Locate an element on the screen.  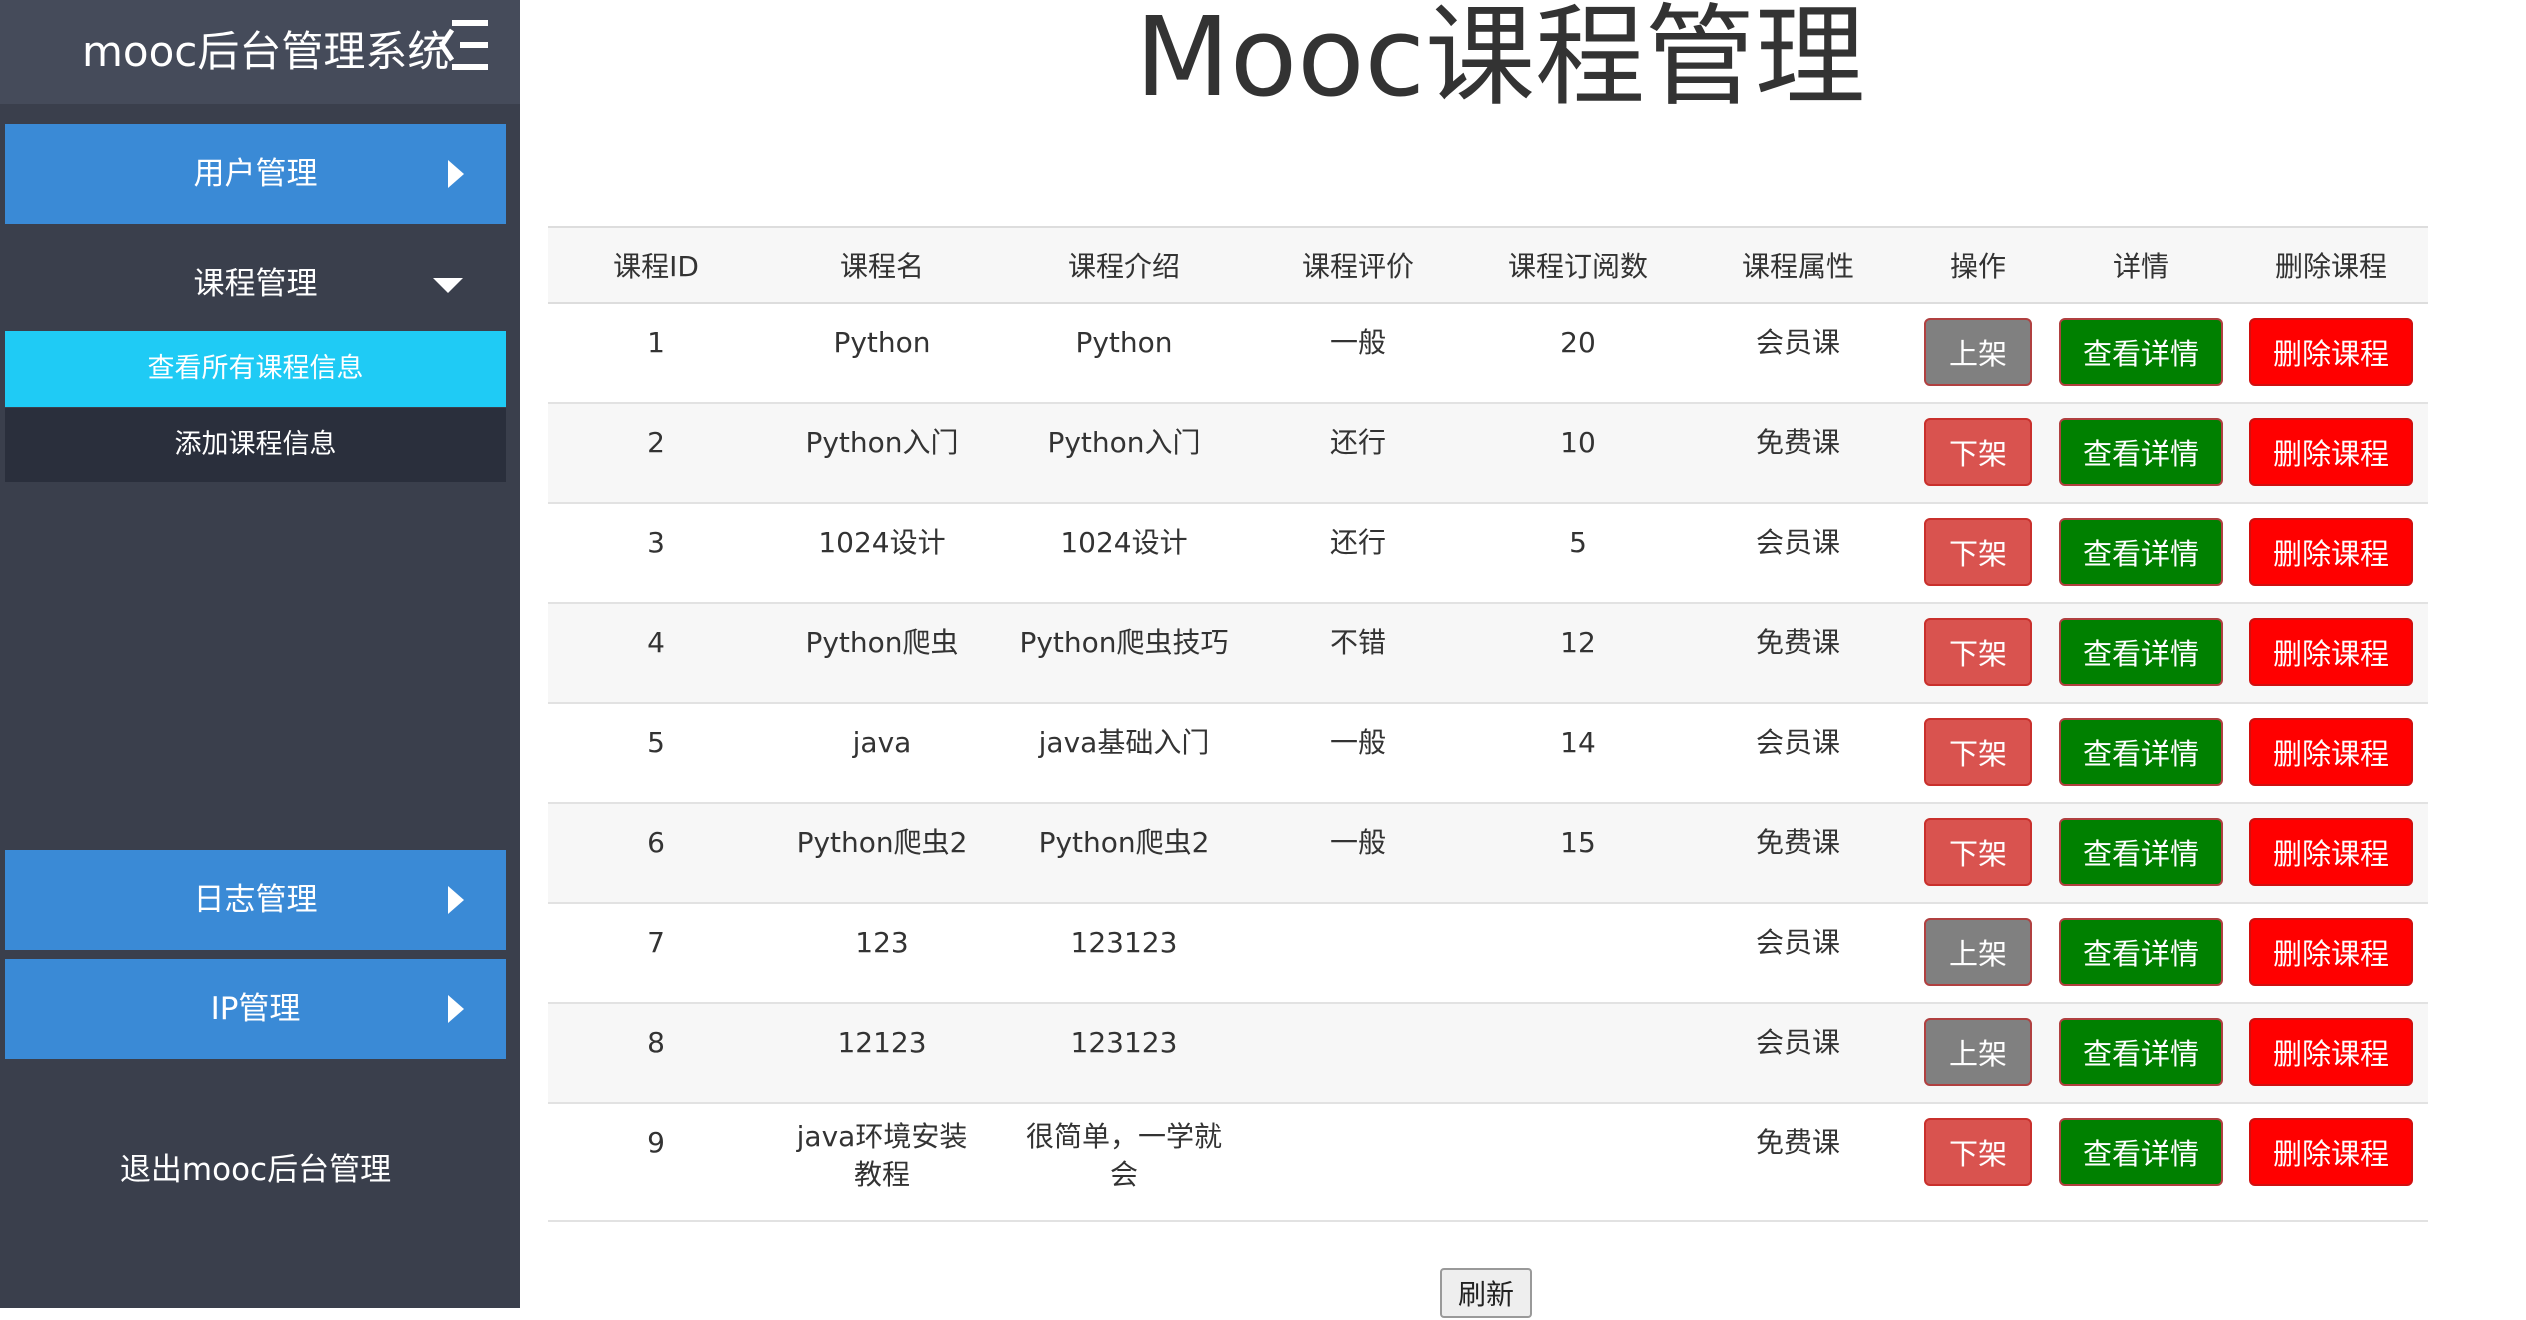
cell-id: 4 is located at coordinates (656, 653).